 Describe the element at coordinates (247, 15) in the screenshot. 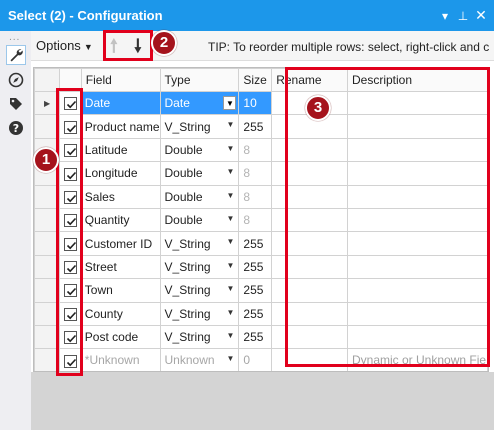

I see `window-titlebar: Select (2) - Configuration ▾ ⊥ ✕` at that location.